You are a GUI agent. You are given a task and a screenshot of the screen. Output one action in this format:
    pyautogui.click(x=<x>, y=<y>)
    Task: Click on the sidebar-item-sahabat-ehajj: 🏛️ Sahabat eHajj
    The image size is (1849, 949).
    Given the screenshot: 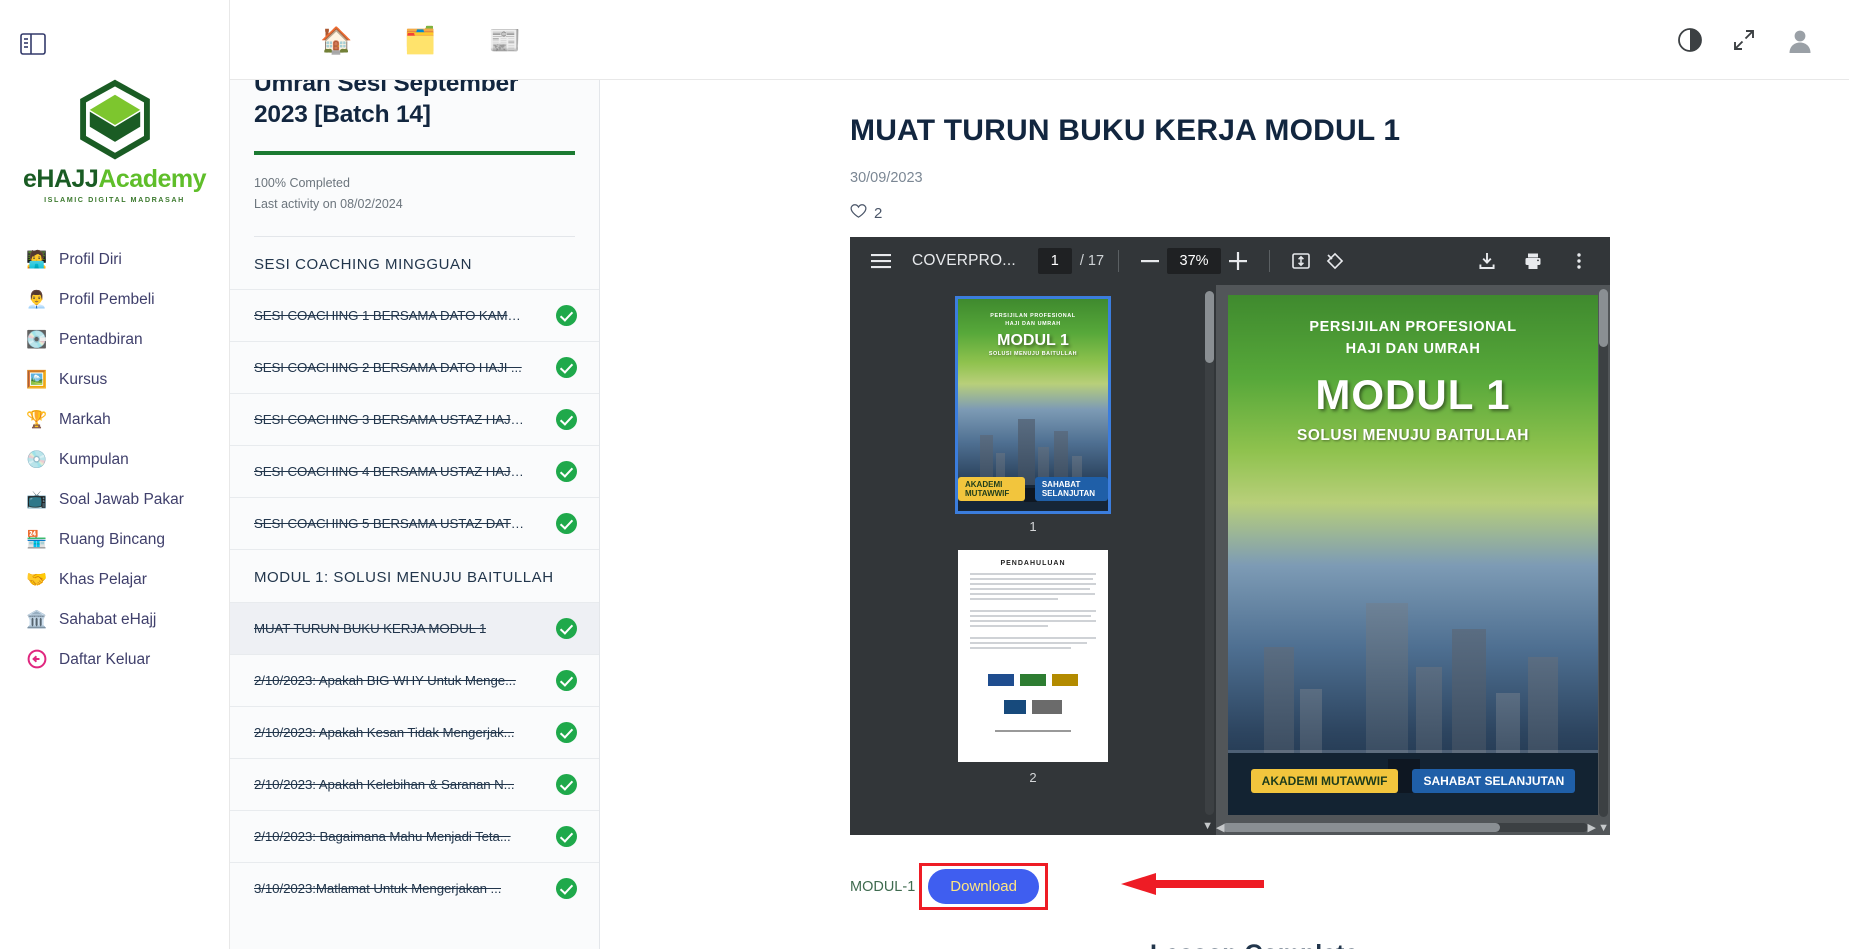 What is the action you would take?
    pyautogui.click(x=114, y=620)
    